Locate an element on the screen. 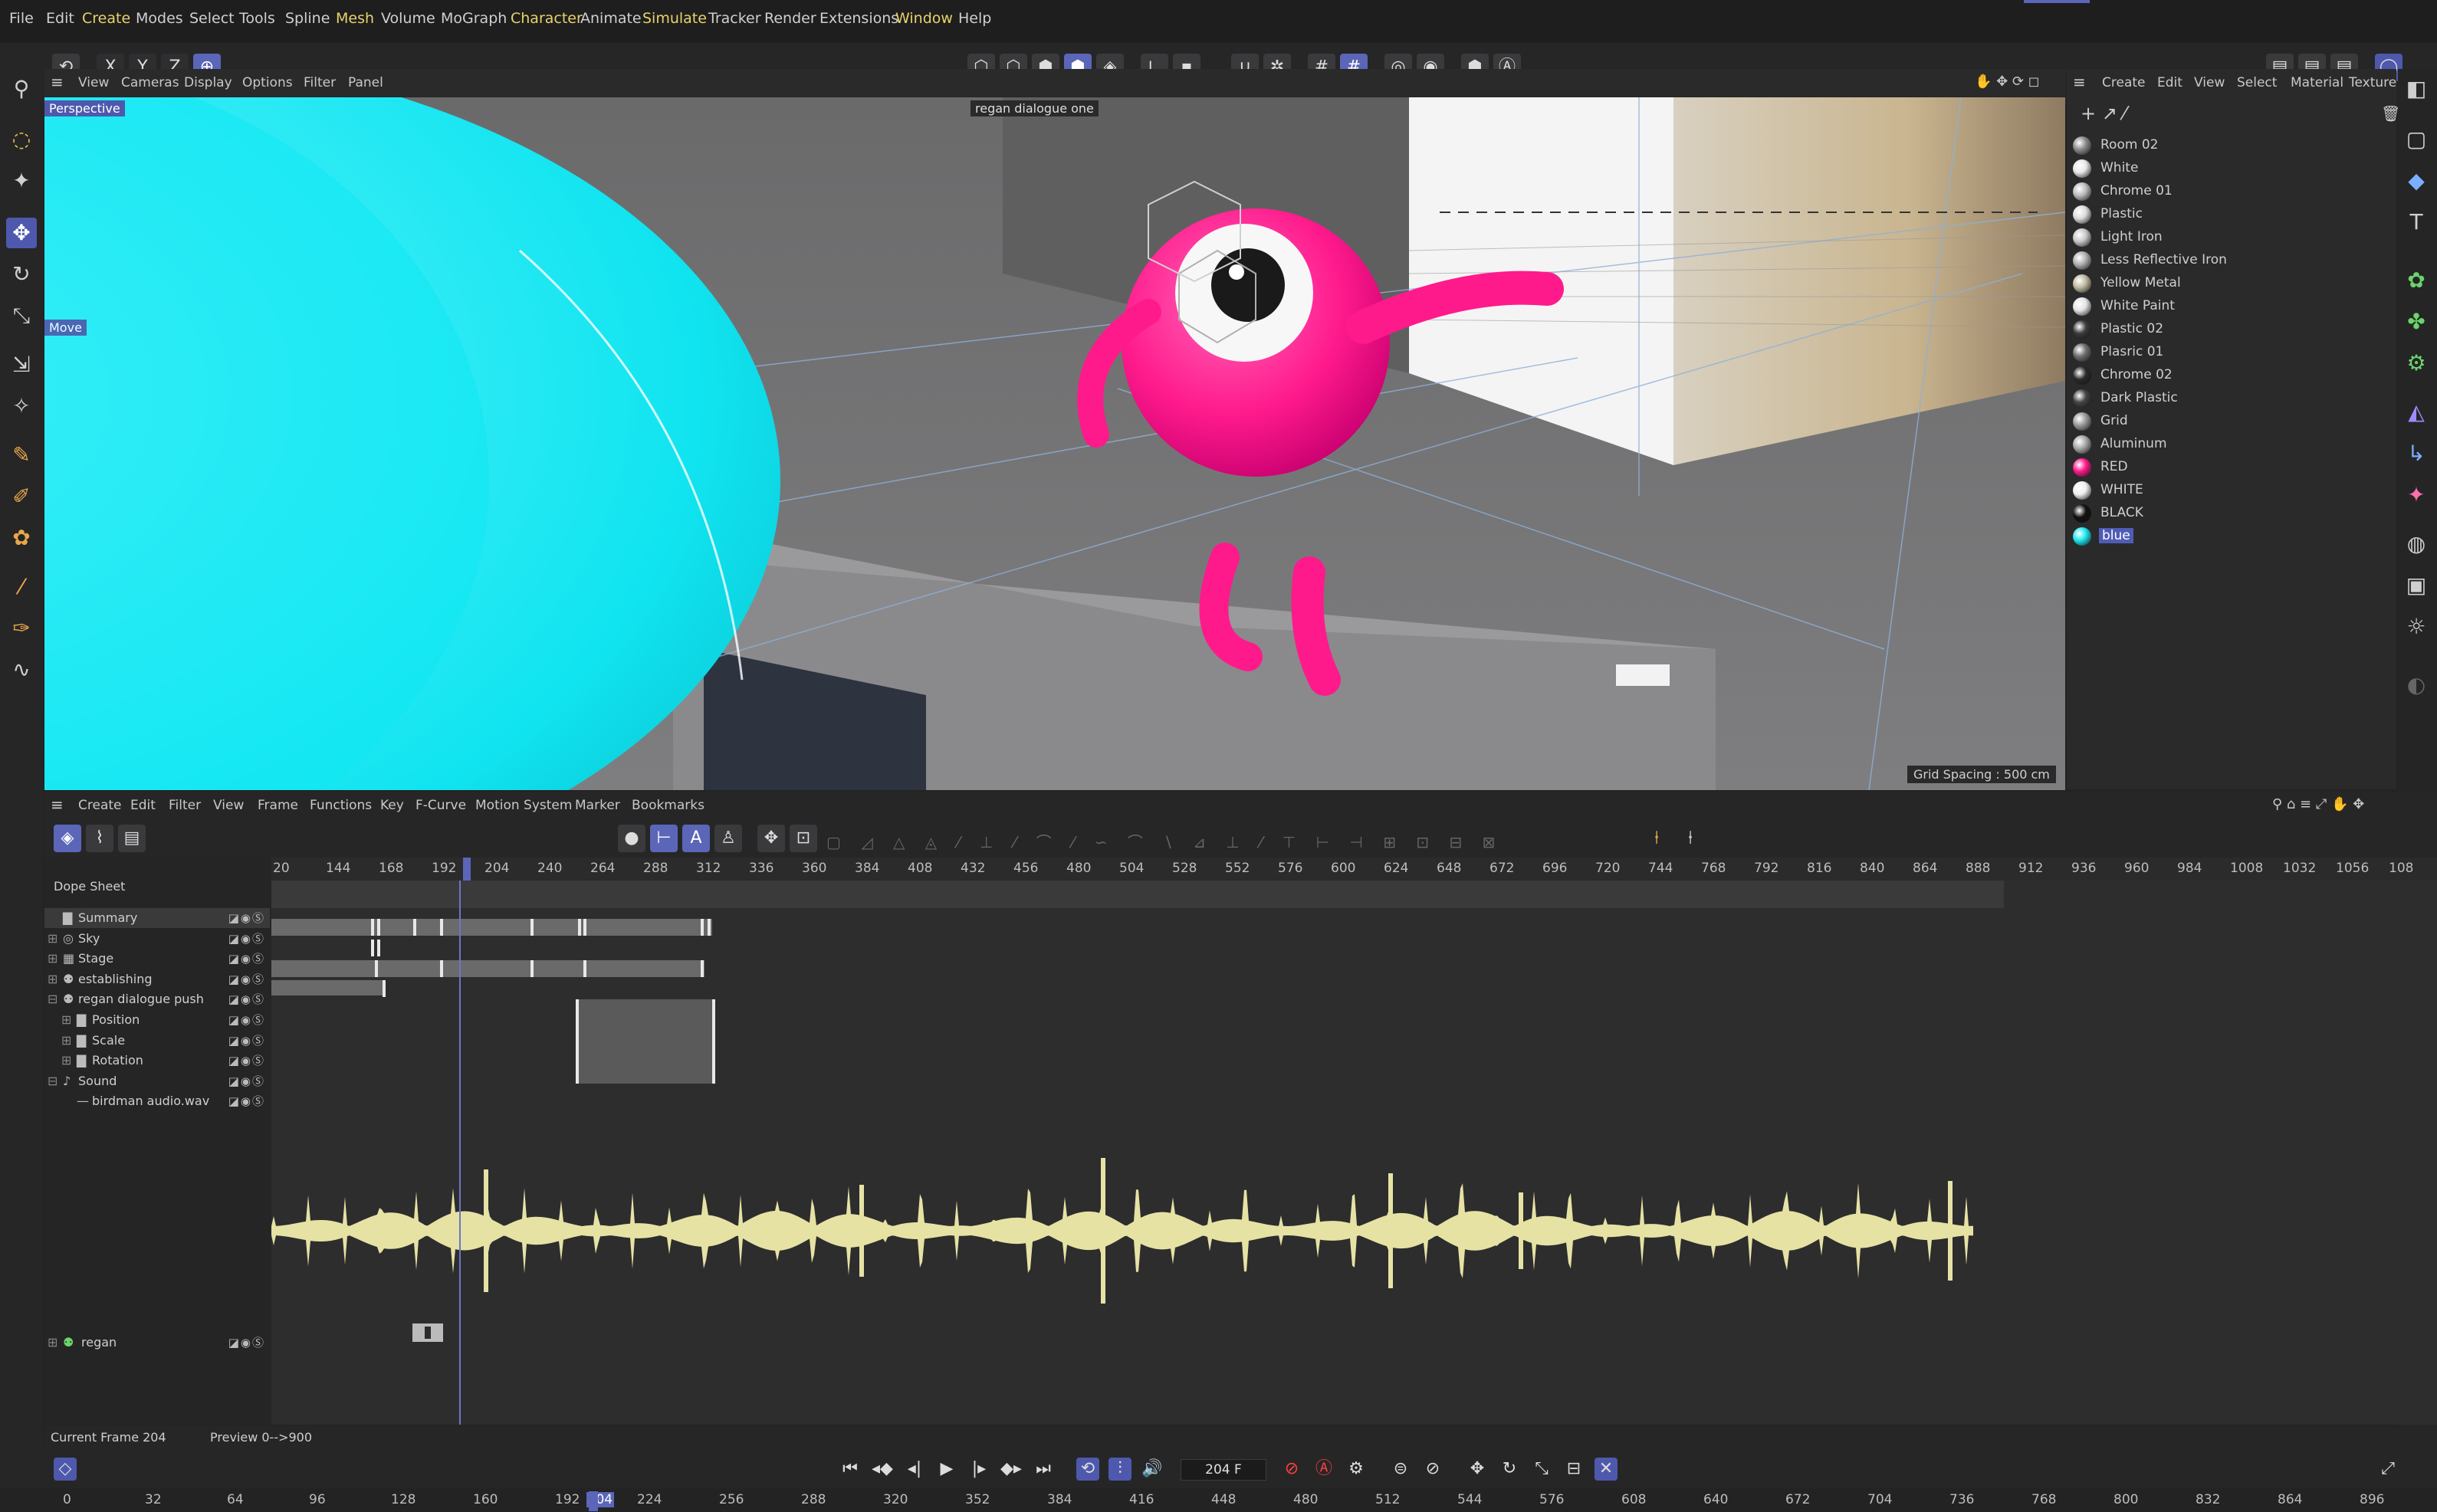 The image size is (2437, 1512). help-icon: ◐ is located at coordinates (2417, 685).